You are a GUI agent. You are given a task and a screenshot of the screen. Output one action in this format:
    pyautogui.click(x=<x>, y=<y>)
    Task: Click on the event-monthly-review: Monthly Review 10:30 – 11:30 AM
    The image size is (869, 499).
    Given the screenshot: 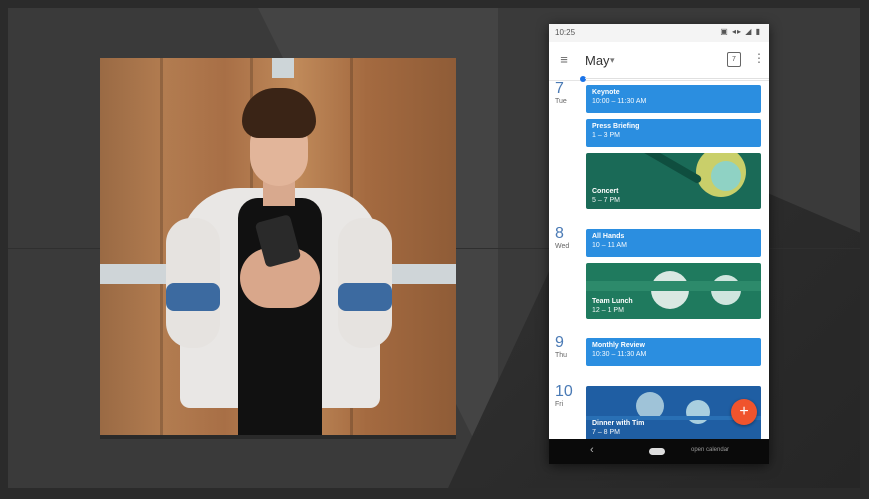 What is the action you would take?
    pyautogui.click(x=673, y=352)
    